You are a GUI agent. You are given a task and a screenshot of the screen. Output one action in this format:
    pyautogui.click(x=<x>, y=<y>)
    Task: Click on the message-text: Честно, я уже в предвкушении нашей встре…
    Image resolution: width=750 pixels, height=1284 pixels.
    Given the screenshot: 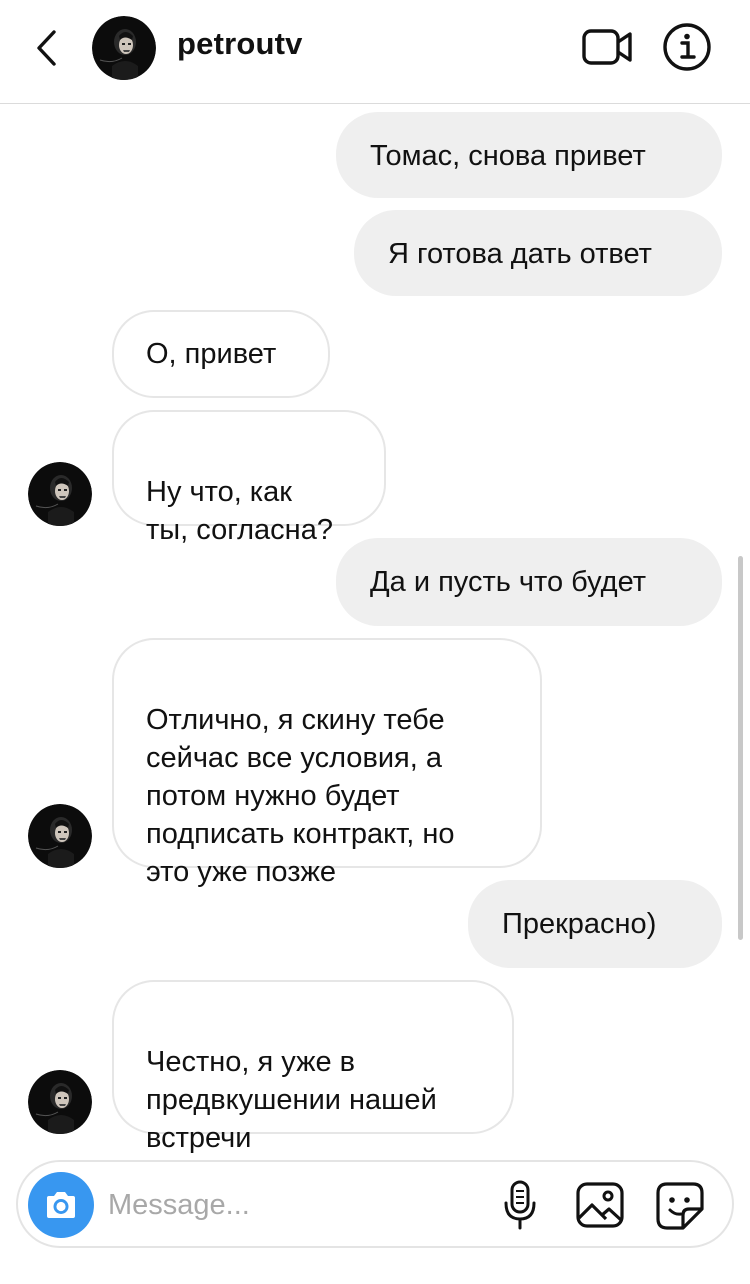 What is the action you would take?
    pyautogui.click(x=291, y=1100)
    